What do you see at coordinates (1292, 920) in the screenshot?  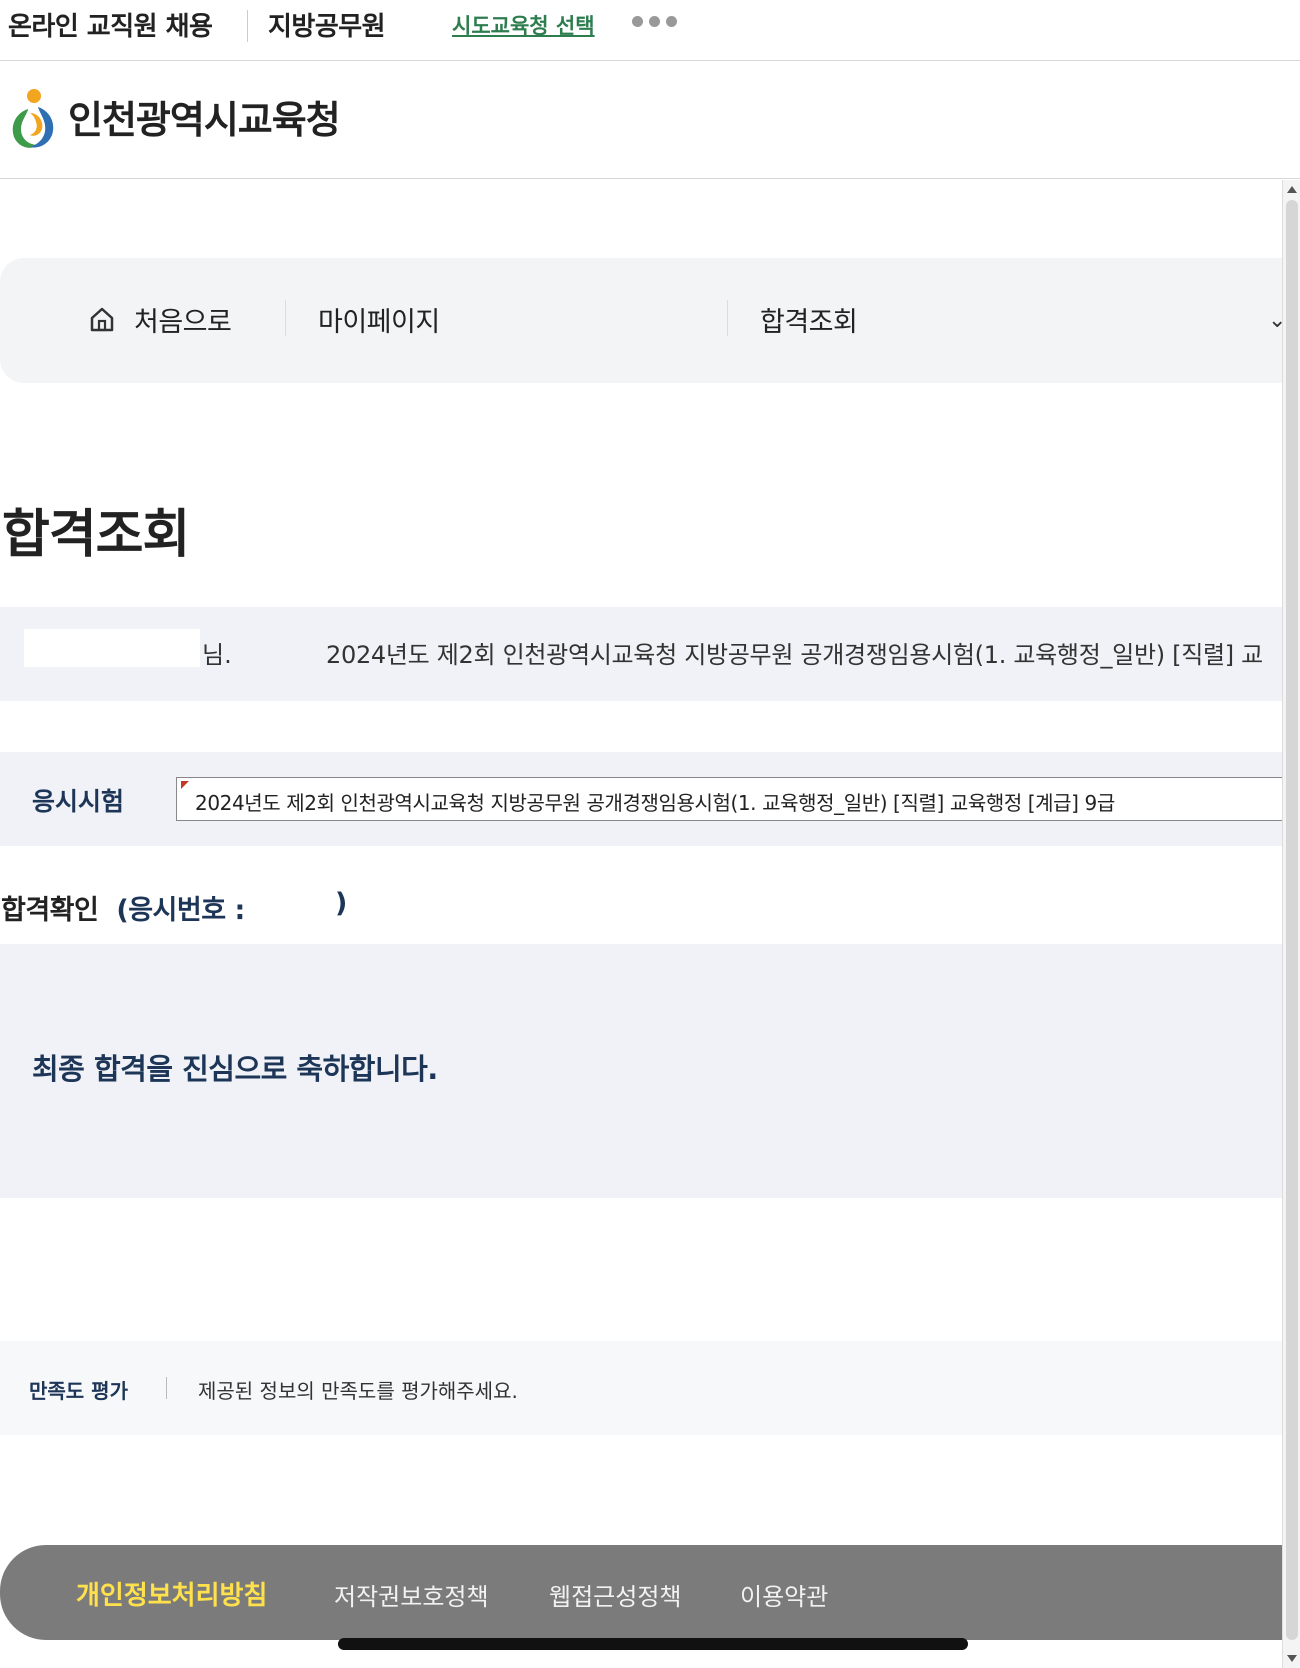 I see `scroll-thumb` at bounding box center [1292, 920].